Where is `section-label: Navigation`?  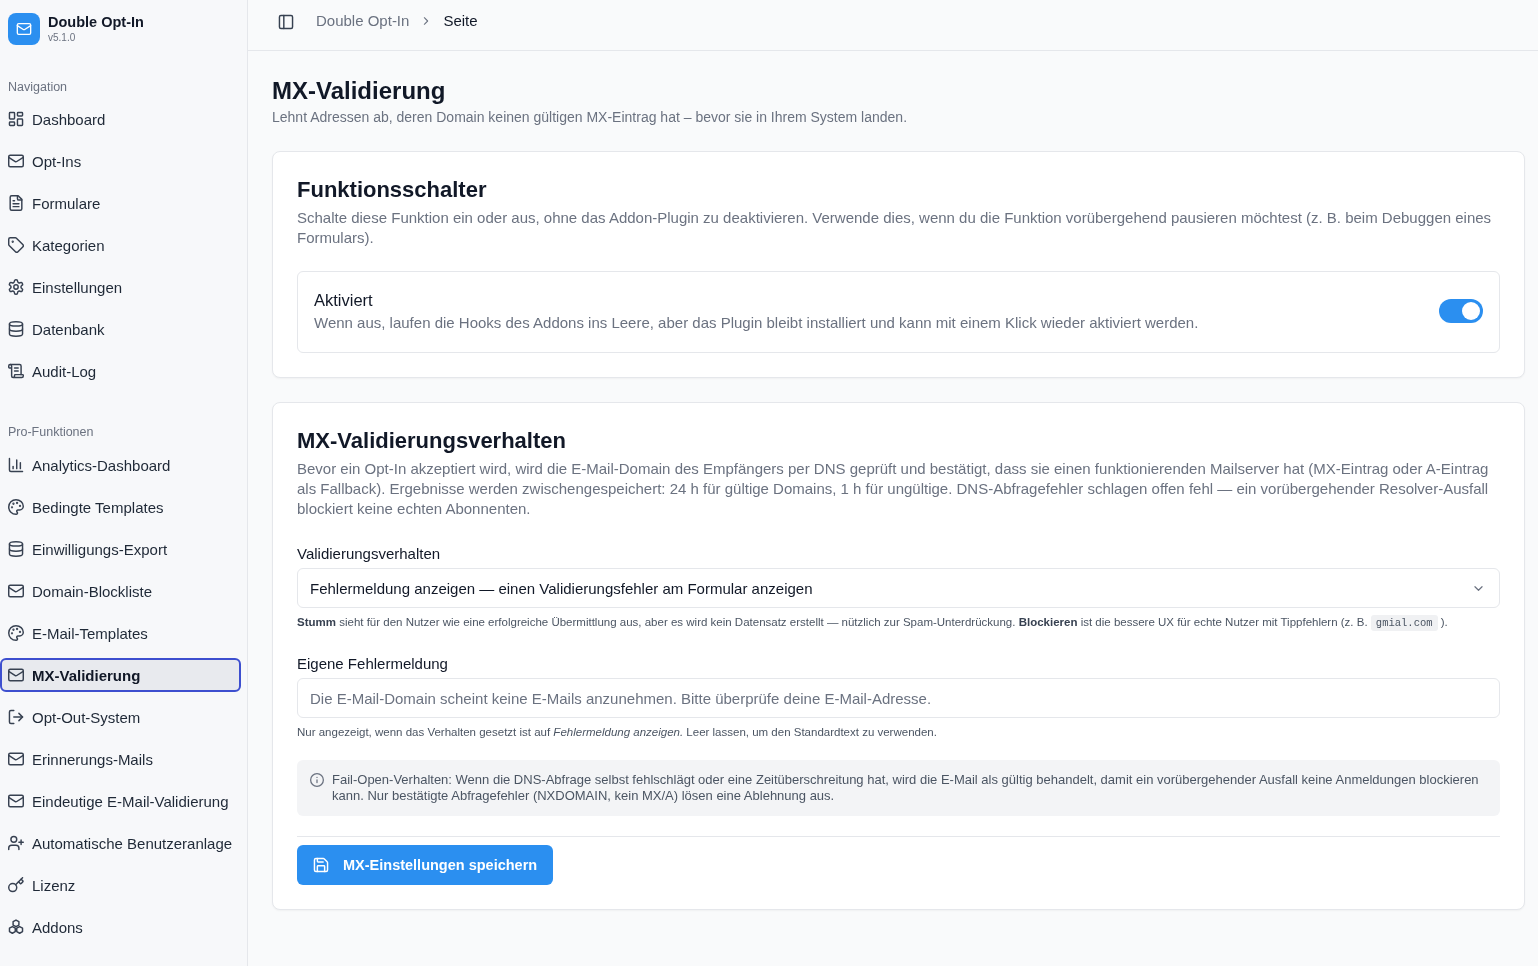 section-label: Navigation is located at coordinates (38, 87).